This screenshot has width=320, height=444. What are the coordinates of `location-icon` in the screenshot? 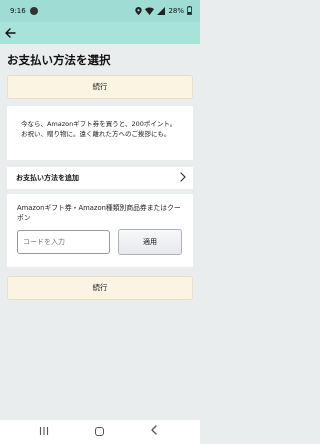 It's located at (139, 10).